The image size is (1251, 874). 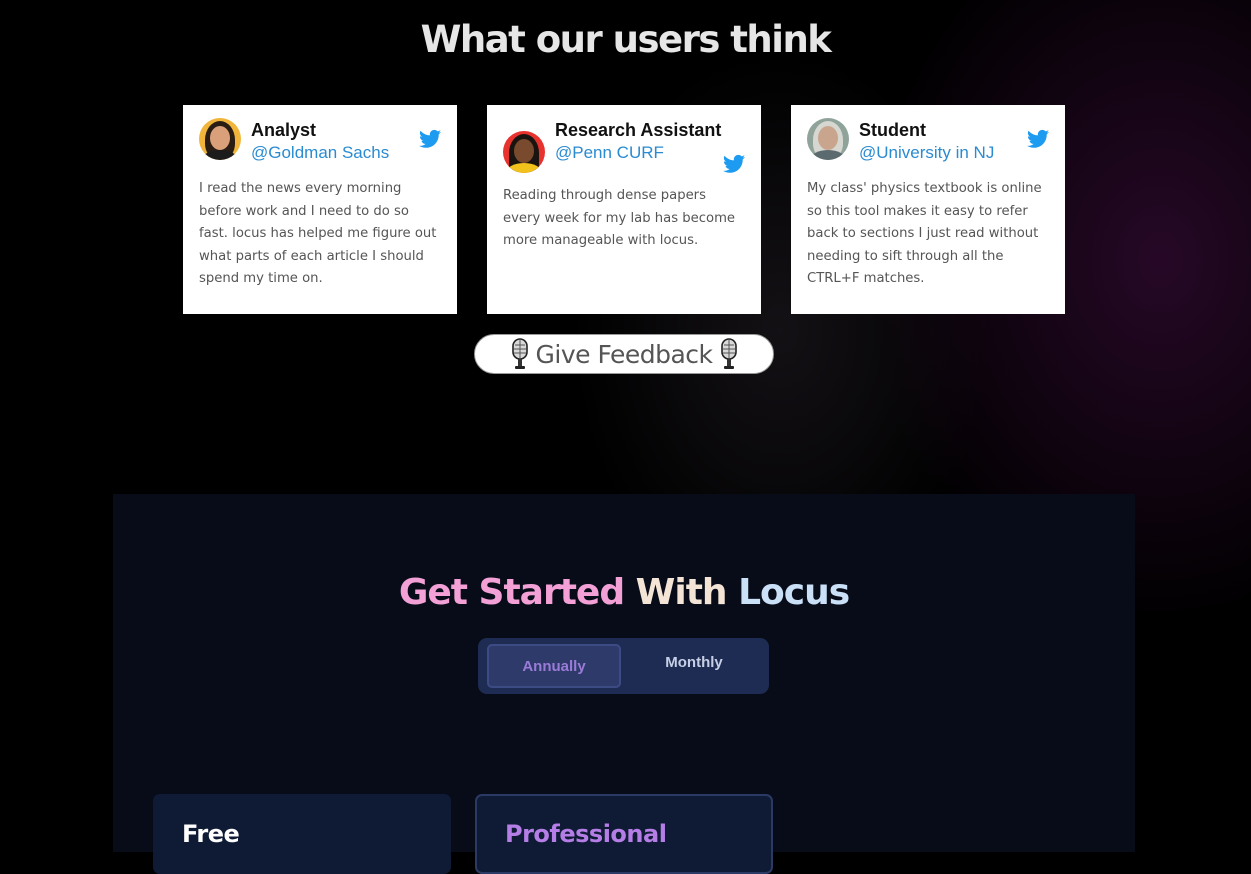 I want to click on pricing-title-part: Get Started, so click(x=511, y=592).